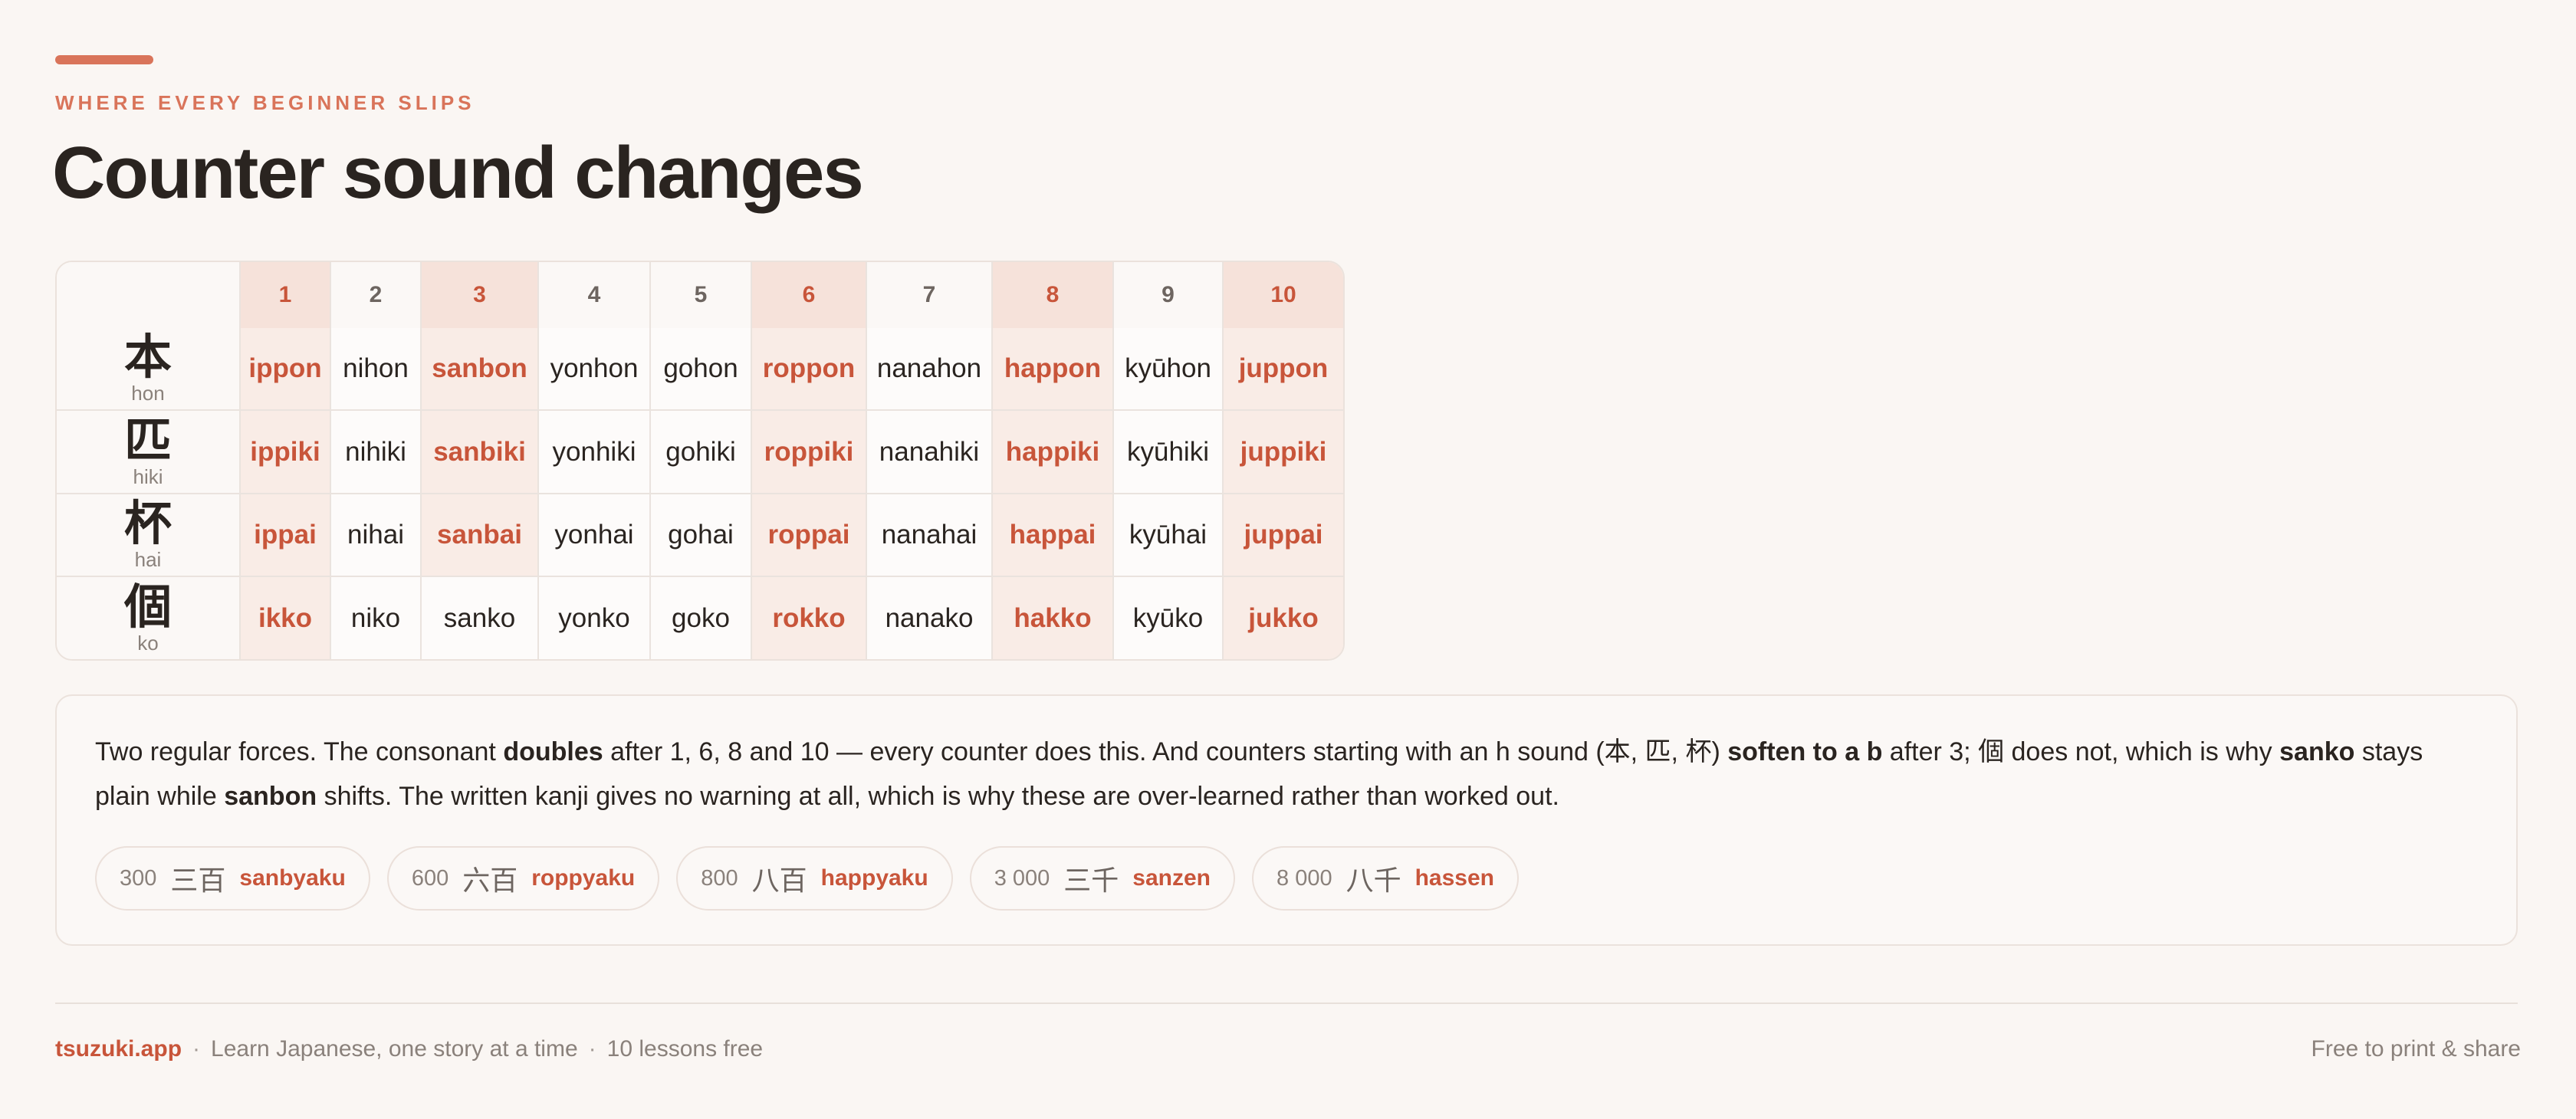  Describe the element at coordinates (1052, 370) in the screenshot. I see `table-cell: happon` at that location.